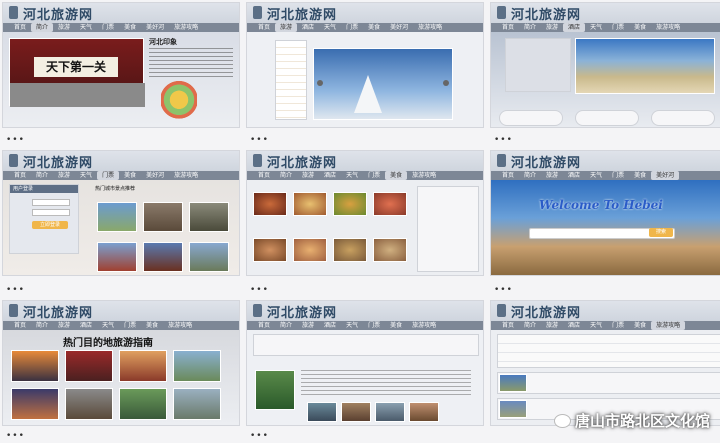 The height and width of the screenshot is (443, 720). I want to click on page-preview-guide: 河北旅游网 首页 简介 旅游 酒店 天气 门票 美食 旅游攻略 热门目的地旅游指南, so click(121, 363).